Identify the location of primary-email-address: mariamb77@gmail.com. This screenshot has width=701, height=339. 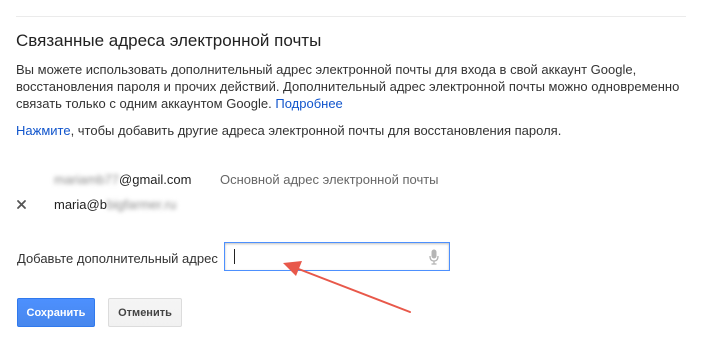
(122, 179).